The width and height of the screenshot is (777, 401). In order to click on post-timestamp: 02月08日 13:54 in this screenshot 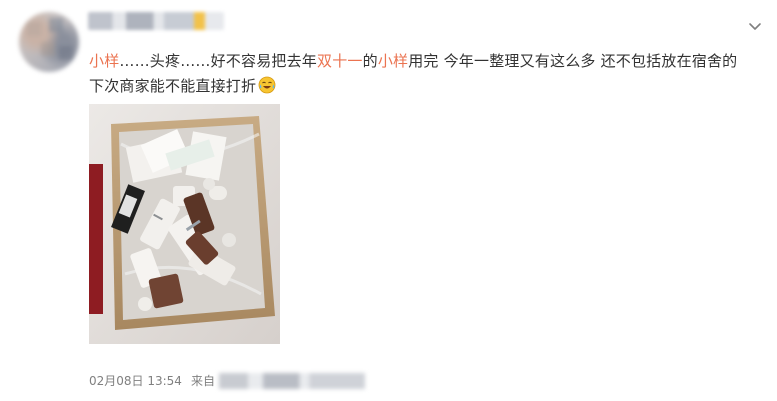, I will do `click(135, 380)`.